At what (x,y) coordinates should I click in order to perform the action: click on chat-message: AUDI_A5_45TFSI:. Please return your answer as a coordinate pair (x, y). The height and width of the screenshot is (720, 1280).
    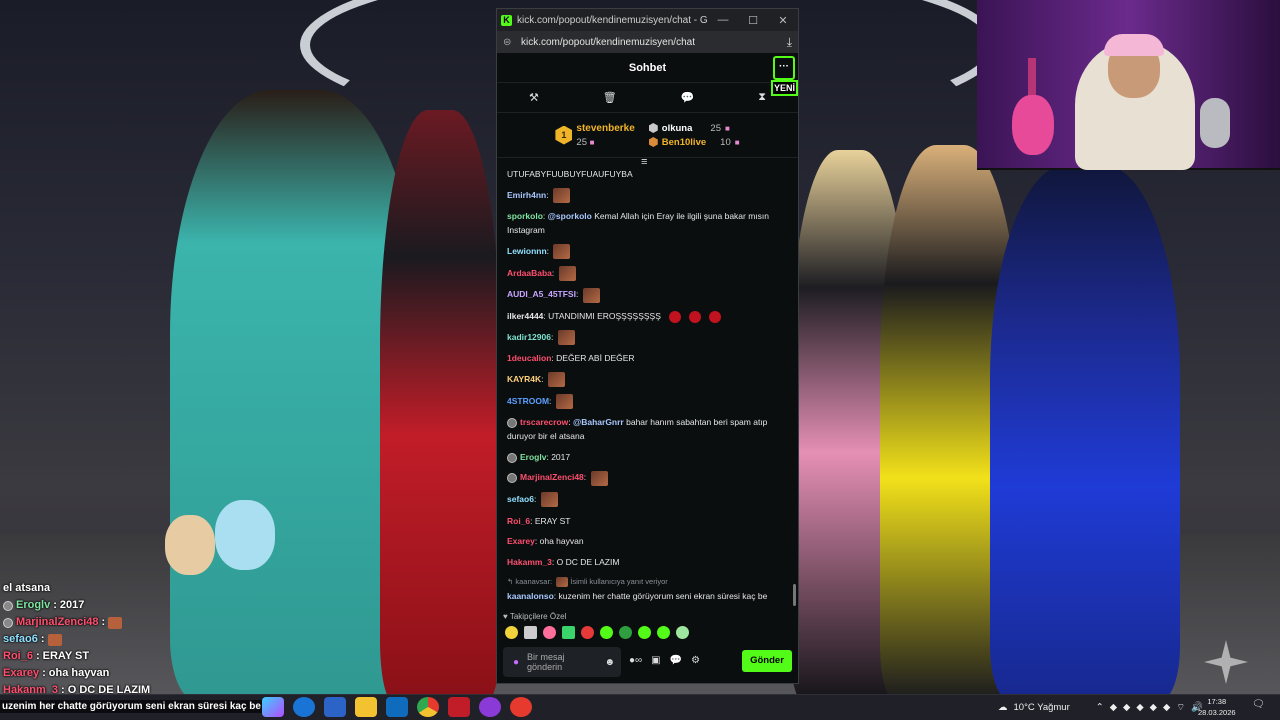
    Looking at the image, I should click on (647, 295).